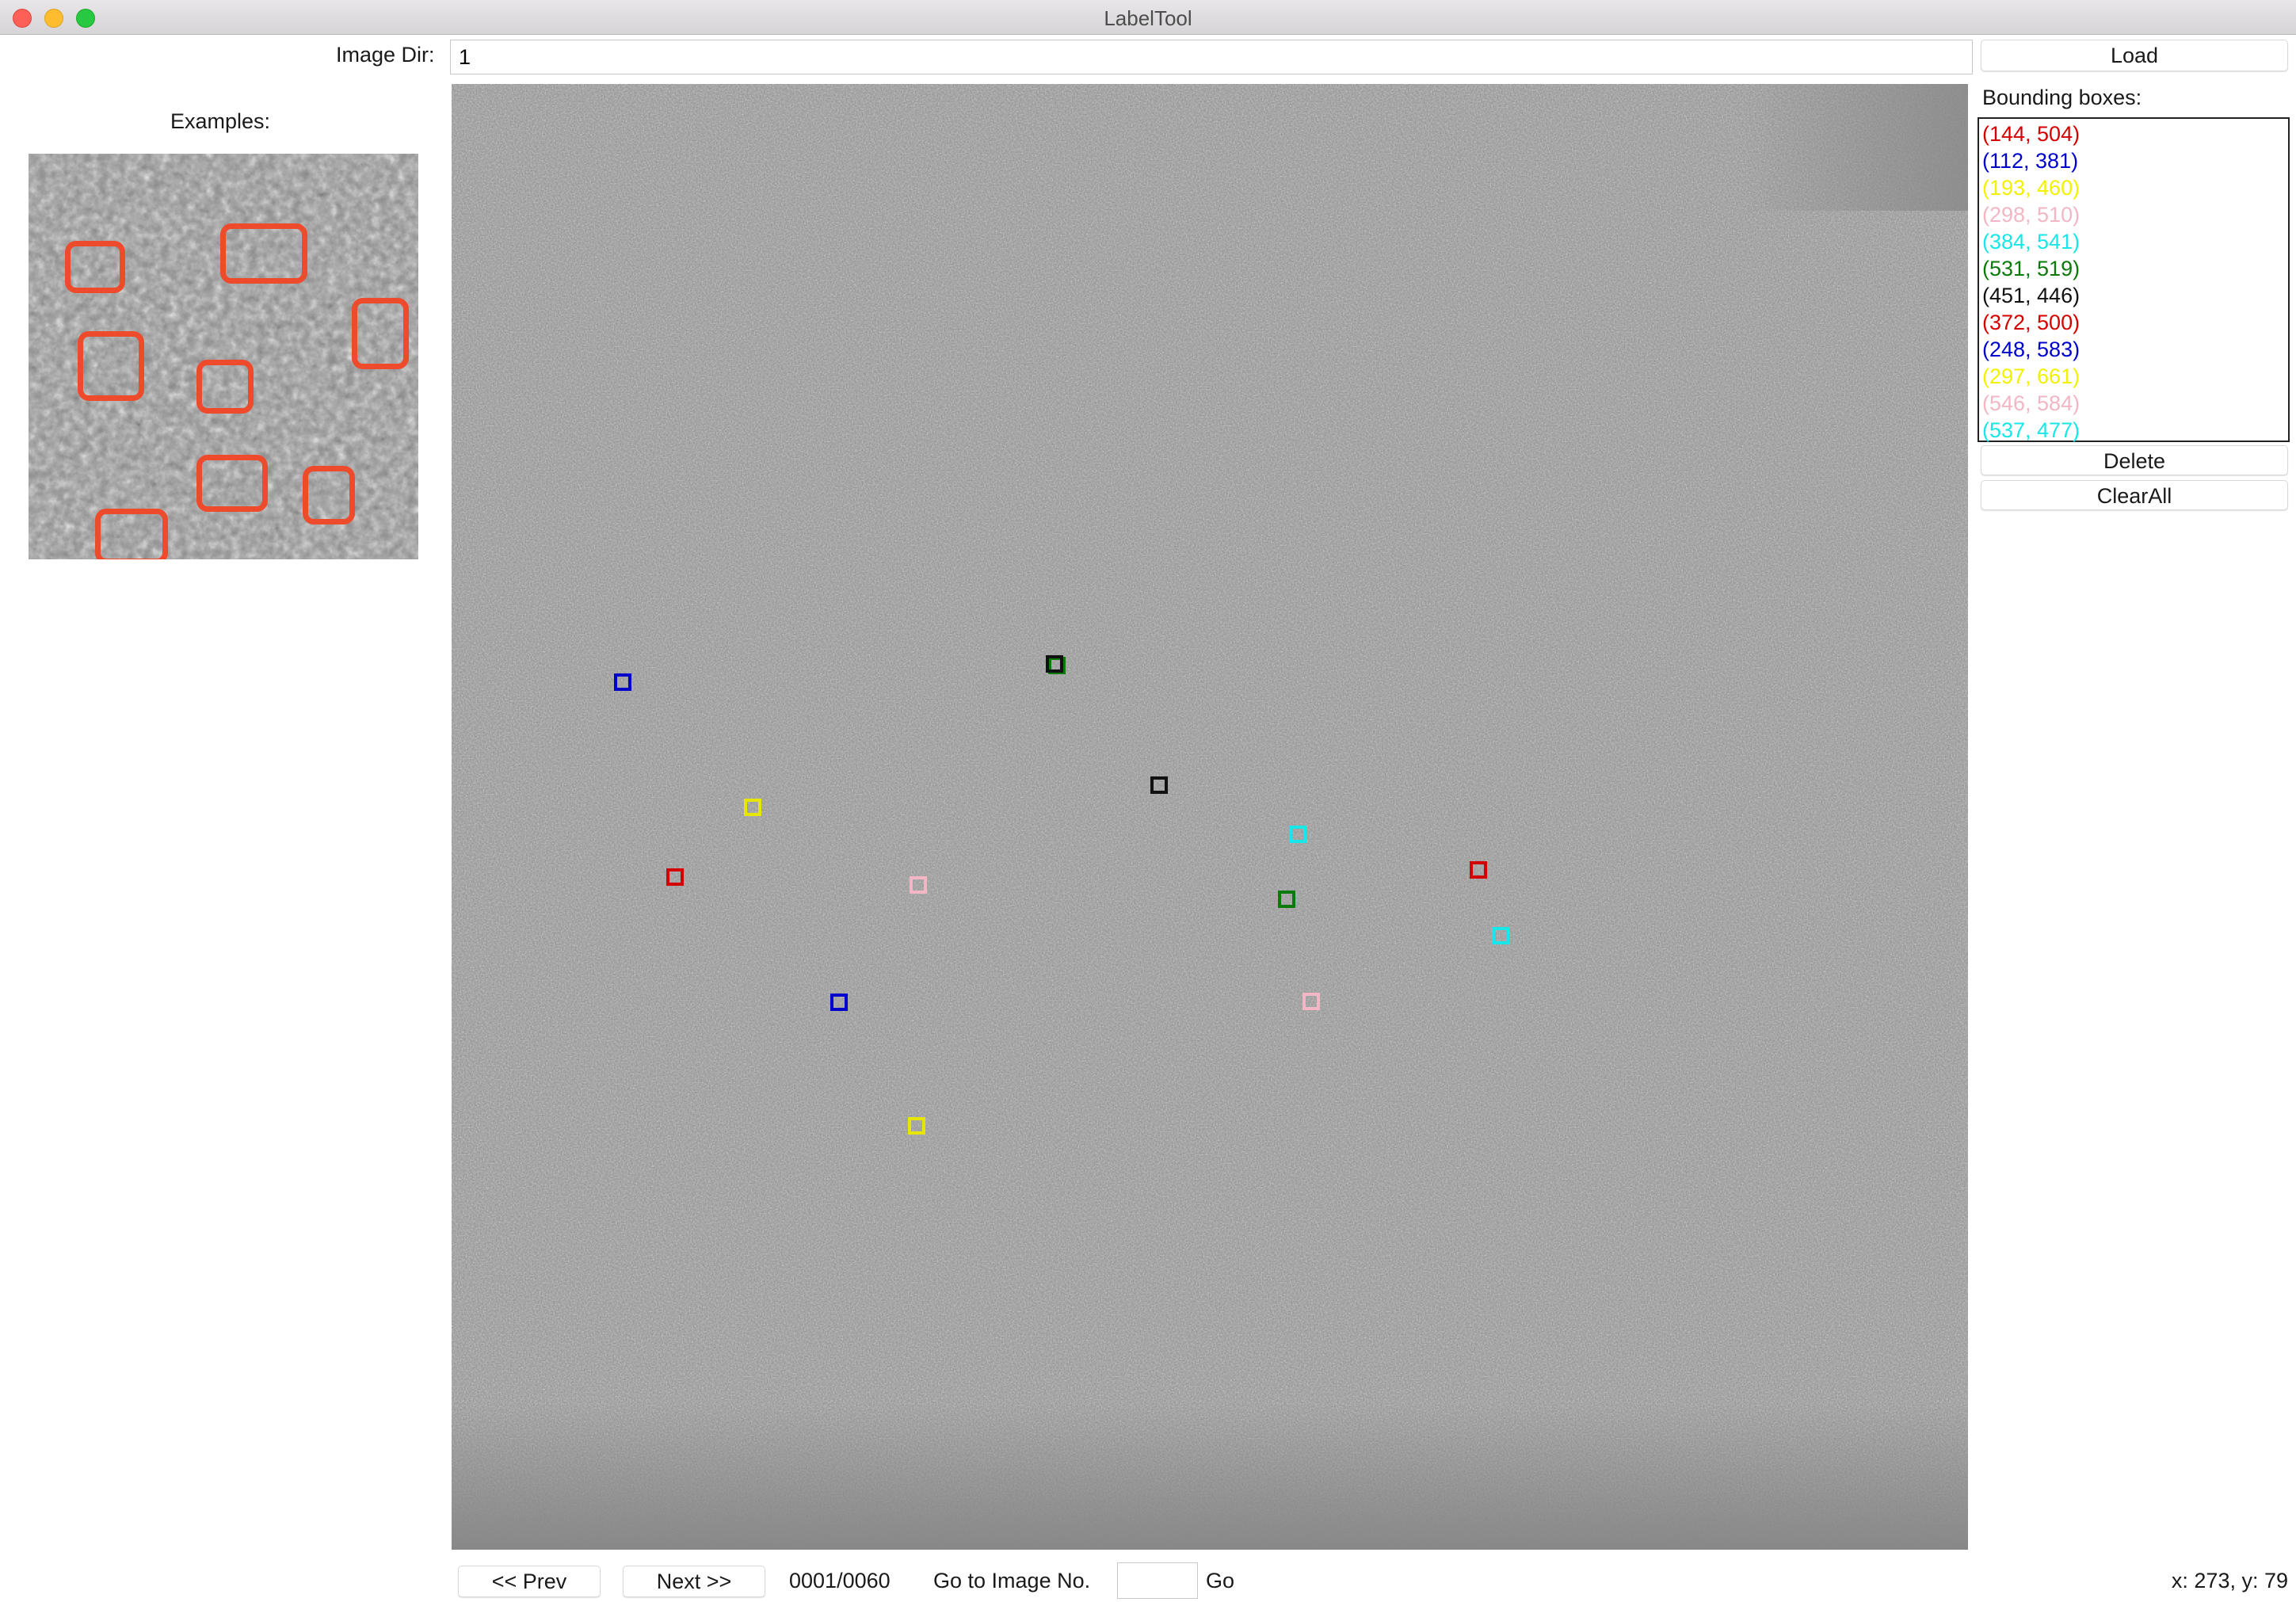 This screenshot has height=1602, width=2296. I want to click on examples-image, so click(223, 356).